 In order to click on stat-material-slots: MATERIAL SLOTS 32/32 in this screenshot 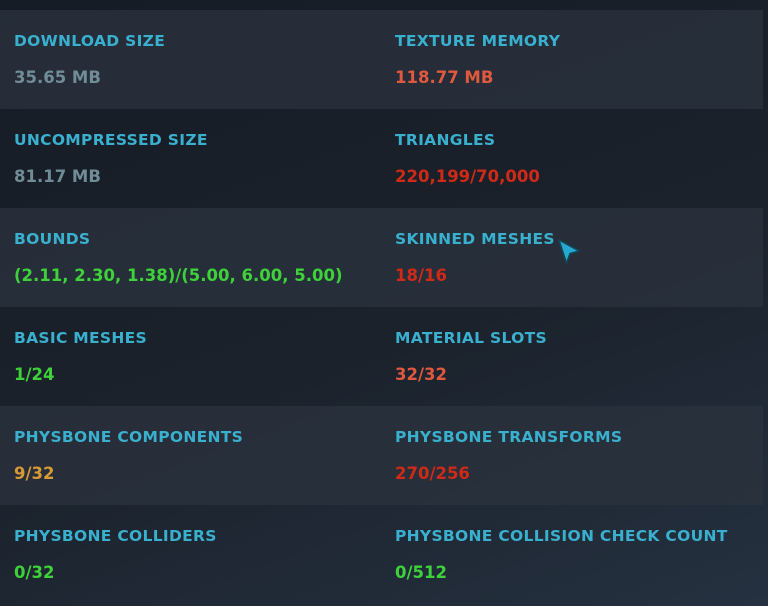, I will do `click(579, 356)`.